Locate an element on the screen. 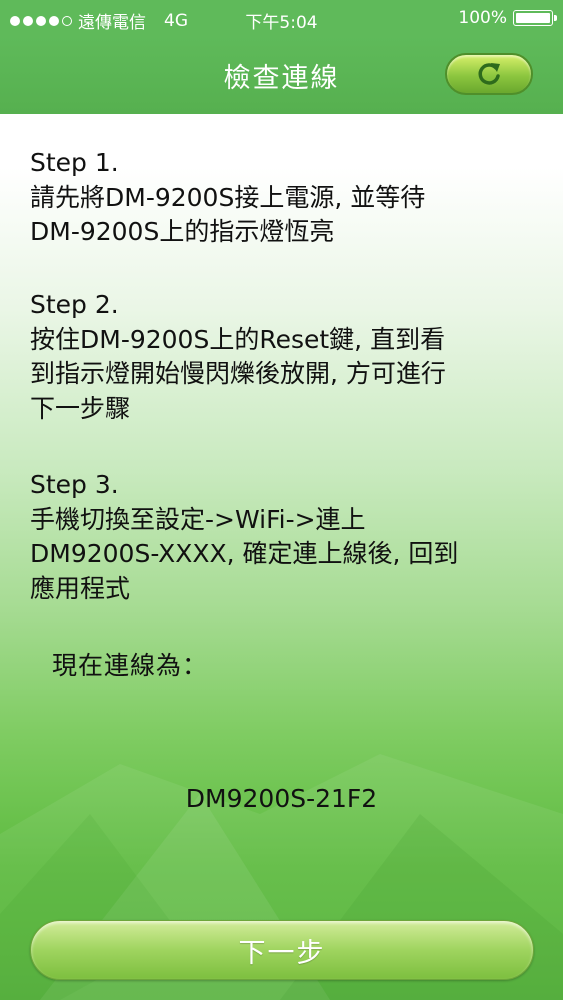 This screenshot has height=1000, width=563. step-title: Step 2. is located at coordinates (74, 304).